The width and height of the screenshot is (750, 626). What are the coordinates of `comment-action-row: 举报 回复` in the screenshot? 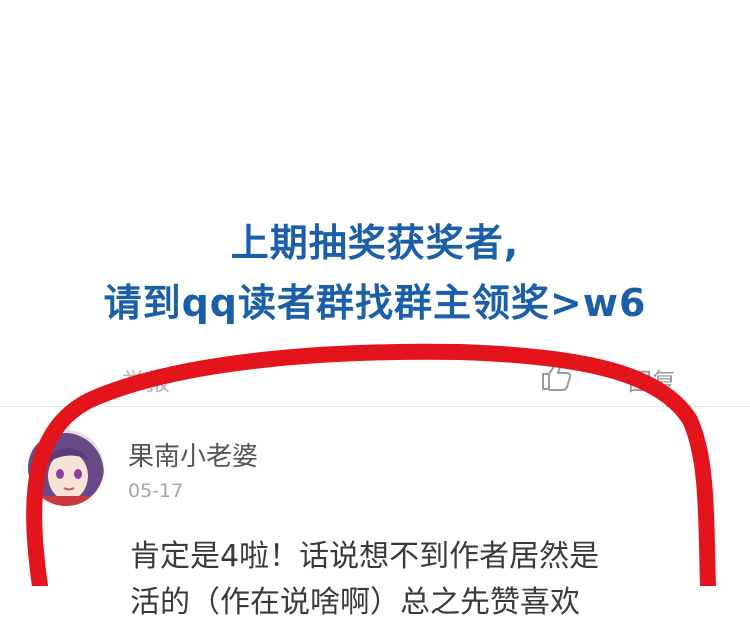 It's located at (375, 380).